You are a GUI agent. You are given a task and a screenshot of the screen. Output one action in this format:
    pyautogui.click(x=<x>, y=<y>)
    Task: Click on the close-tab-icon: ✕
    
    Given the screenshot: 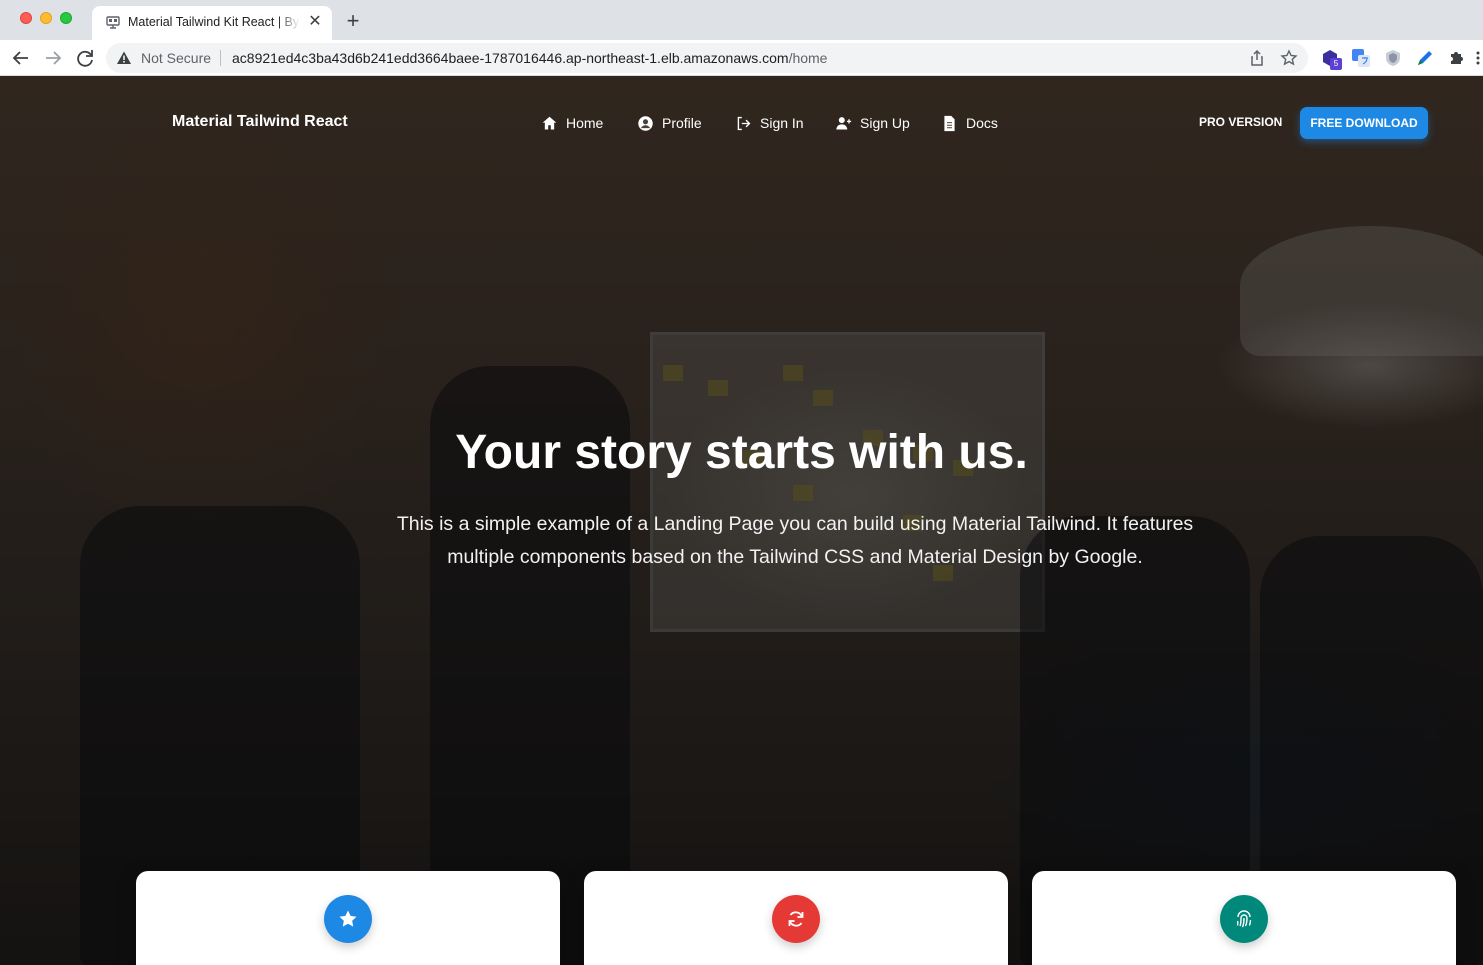 What is the action you would take?
    pyautogui.click(x=315, y=22)
    